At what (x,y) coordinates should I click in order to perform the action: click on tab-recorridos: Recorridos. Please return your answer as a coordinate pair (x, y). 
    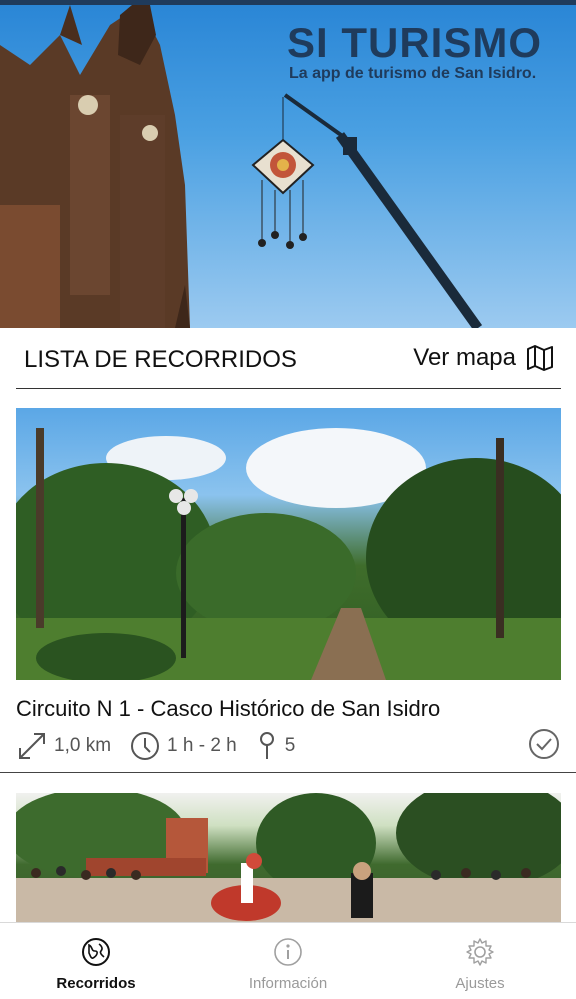
    Looking at the image, I should click on (96, 961).